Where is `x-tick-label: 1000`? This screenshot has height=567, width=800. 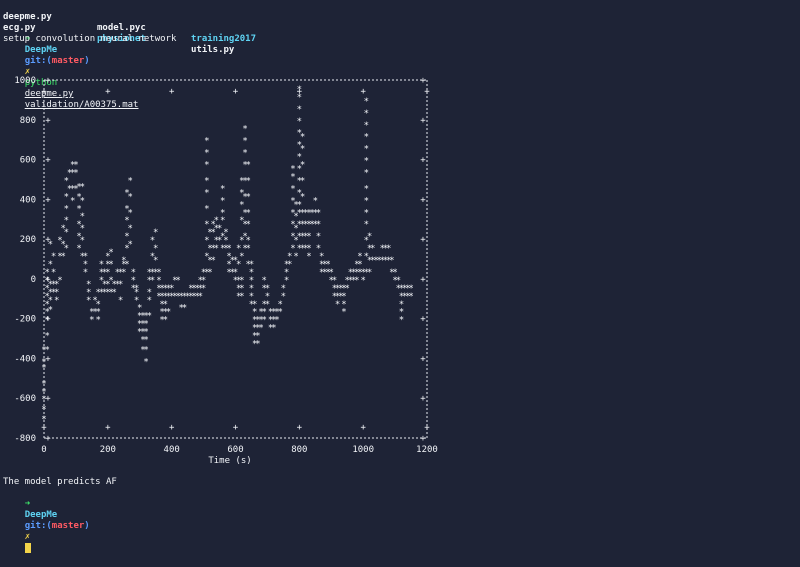 x-tick-label: 1000 is located at coordinates (363, 450).